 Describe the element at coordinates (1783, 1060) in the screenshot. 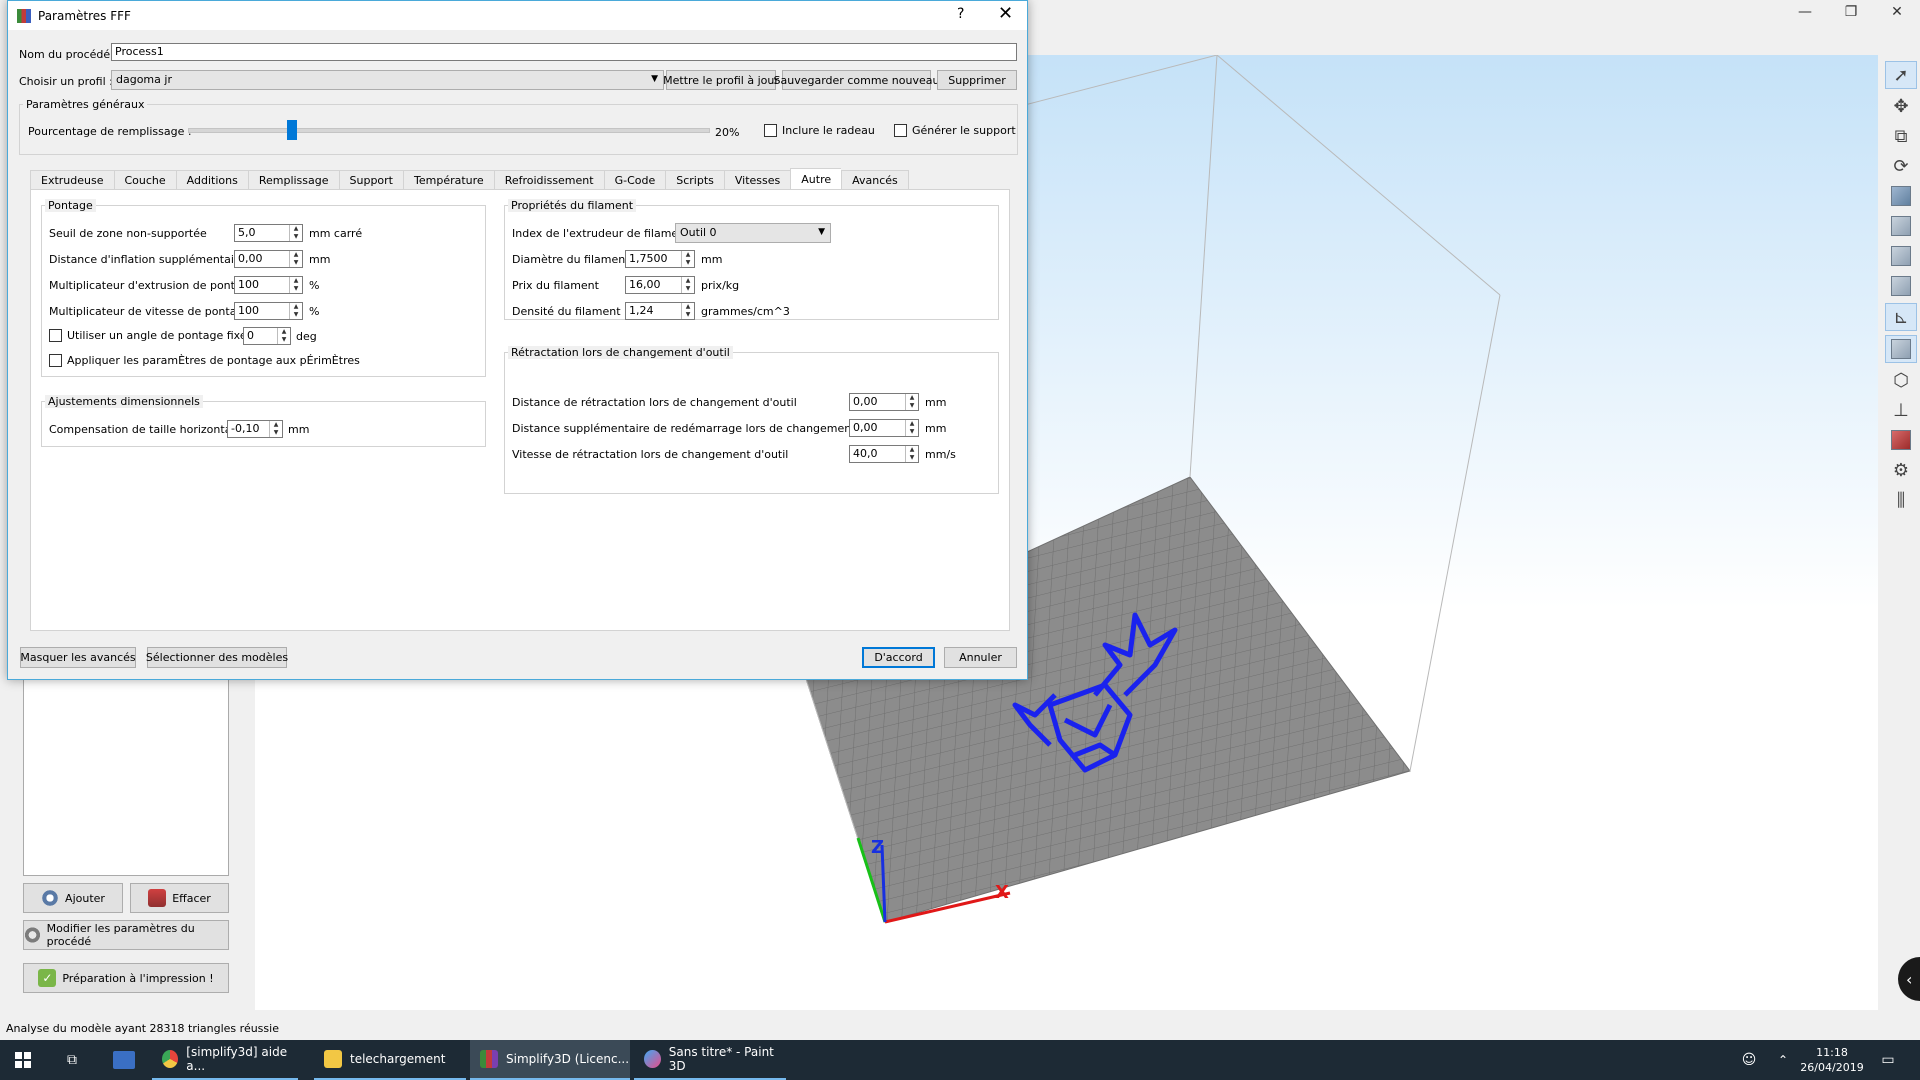

I see `chevron-up-icon: ⌃` at that location.